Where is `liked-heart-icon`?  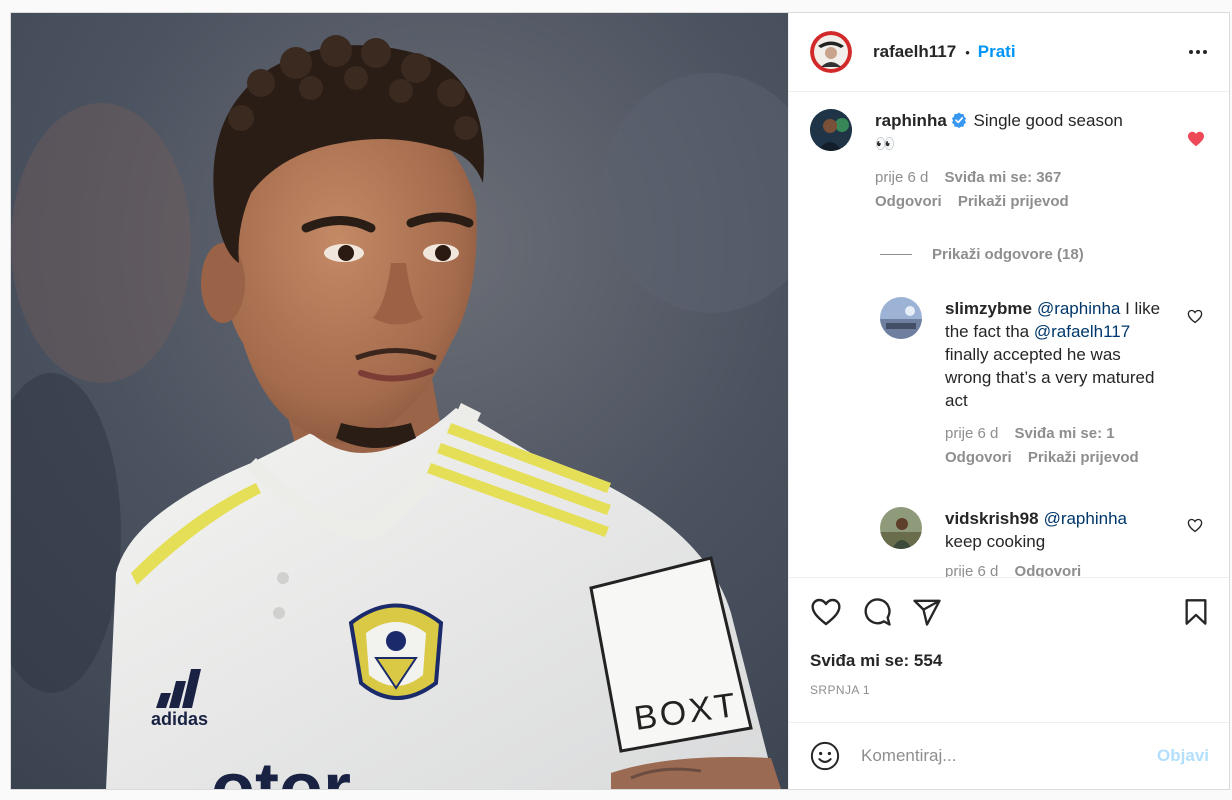
liked-heart-icon is located at coordinates (1196, 139).